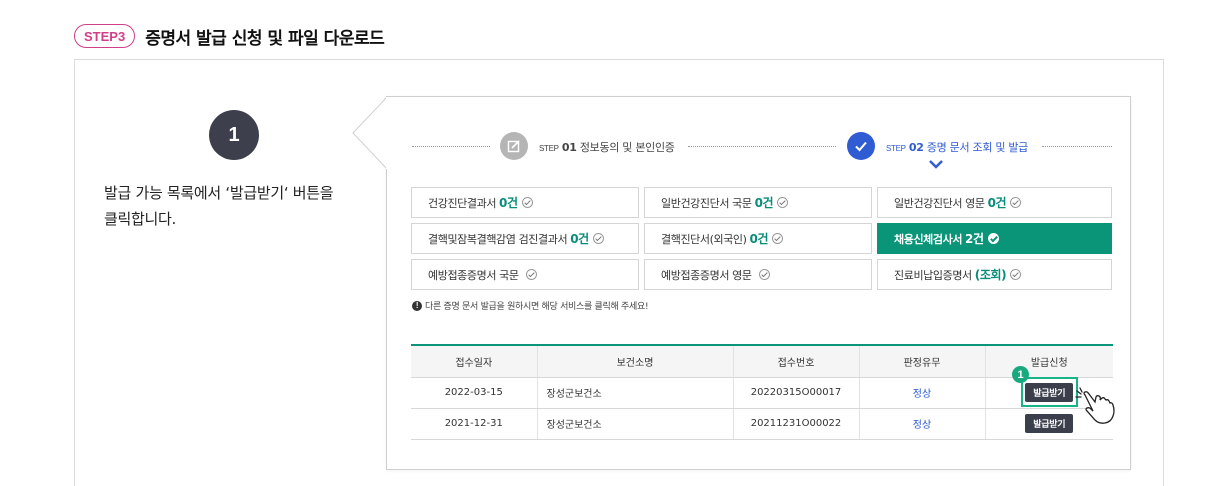 This screenshot has width=1212, height=486. What do you see at coordinates (514, 146) in the screenshot?
I see `edit-icon` at bounding box center [514, 146].